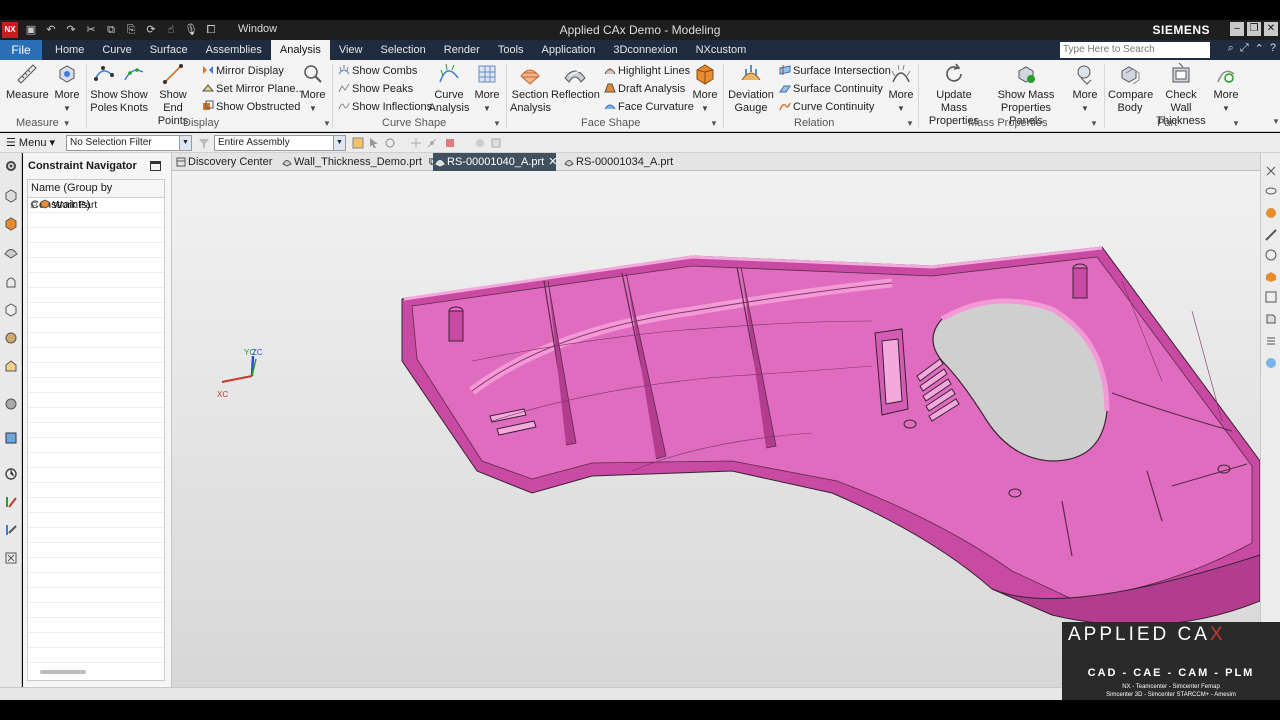  Describe the element at coordinates (11, 224) in the screenshot. I see `constraint-navigator-icon` at that location.